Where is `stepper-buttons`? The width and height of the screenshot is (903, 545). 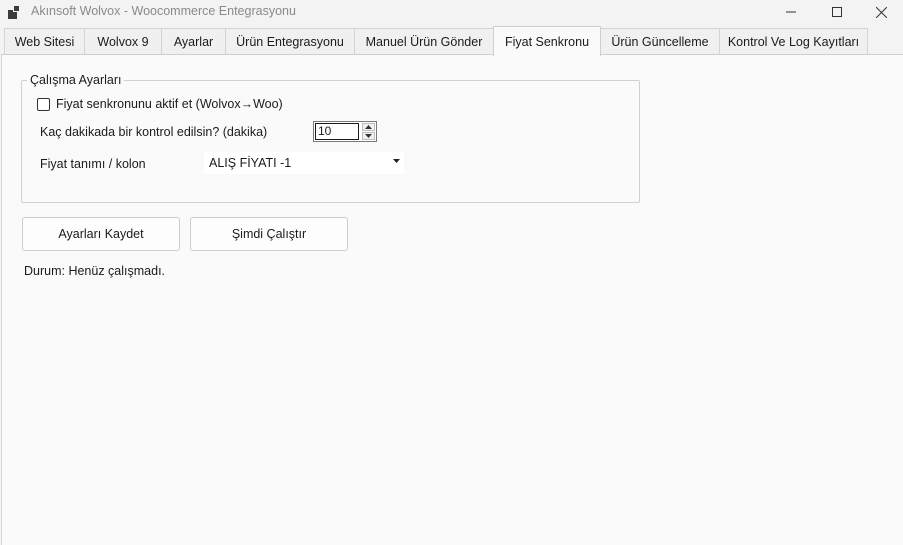
stepper-buttons is located at coordinates (368, 131).